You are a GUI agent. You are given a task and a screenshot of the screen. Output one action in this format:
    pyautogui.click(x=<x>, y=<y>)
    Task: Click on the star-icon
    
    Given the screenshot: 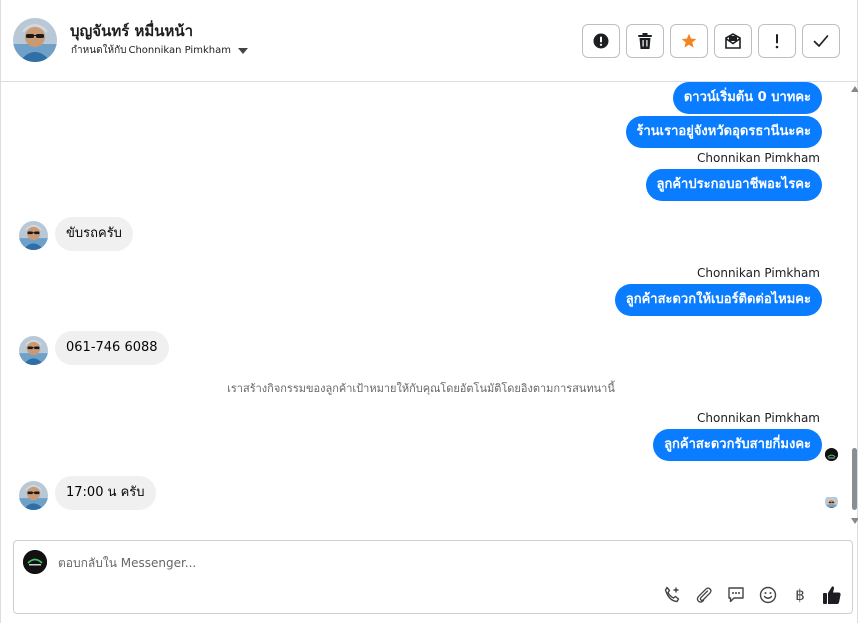 What is the action you would take?
    pyautogui.click(x=689, y=40)
    